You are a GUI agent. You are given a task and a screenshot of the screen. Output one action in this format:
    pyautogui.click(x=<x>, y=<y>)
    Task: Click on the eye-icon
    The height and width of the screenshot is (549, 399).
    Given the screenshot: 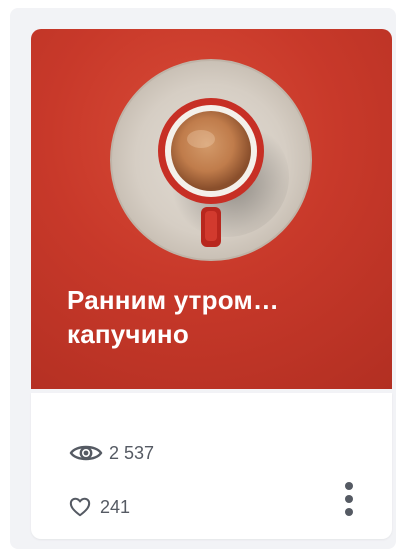 What is the action you would take?
    pyautogui.click(x=86, y=453)
    